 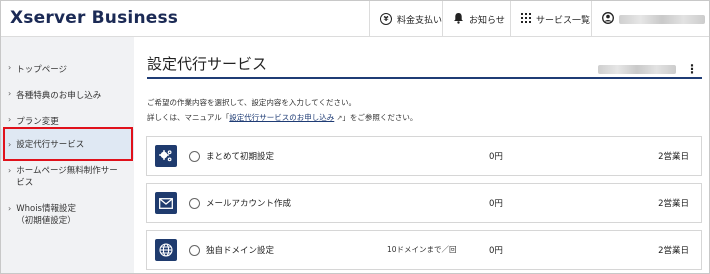 I want to click on manual-link: 設定代行サービスのお申し込み, so click(x=281, y=117).